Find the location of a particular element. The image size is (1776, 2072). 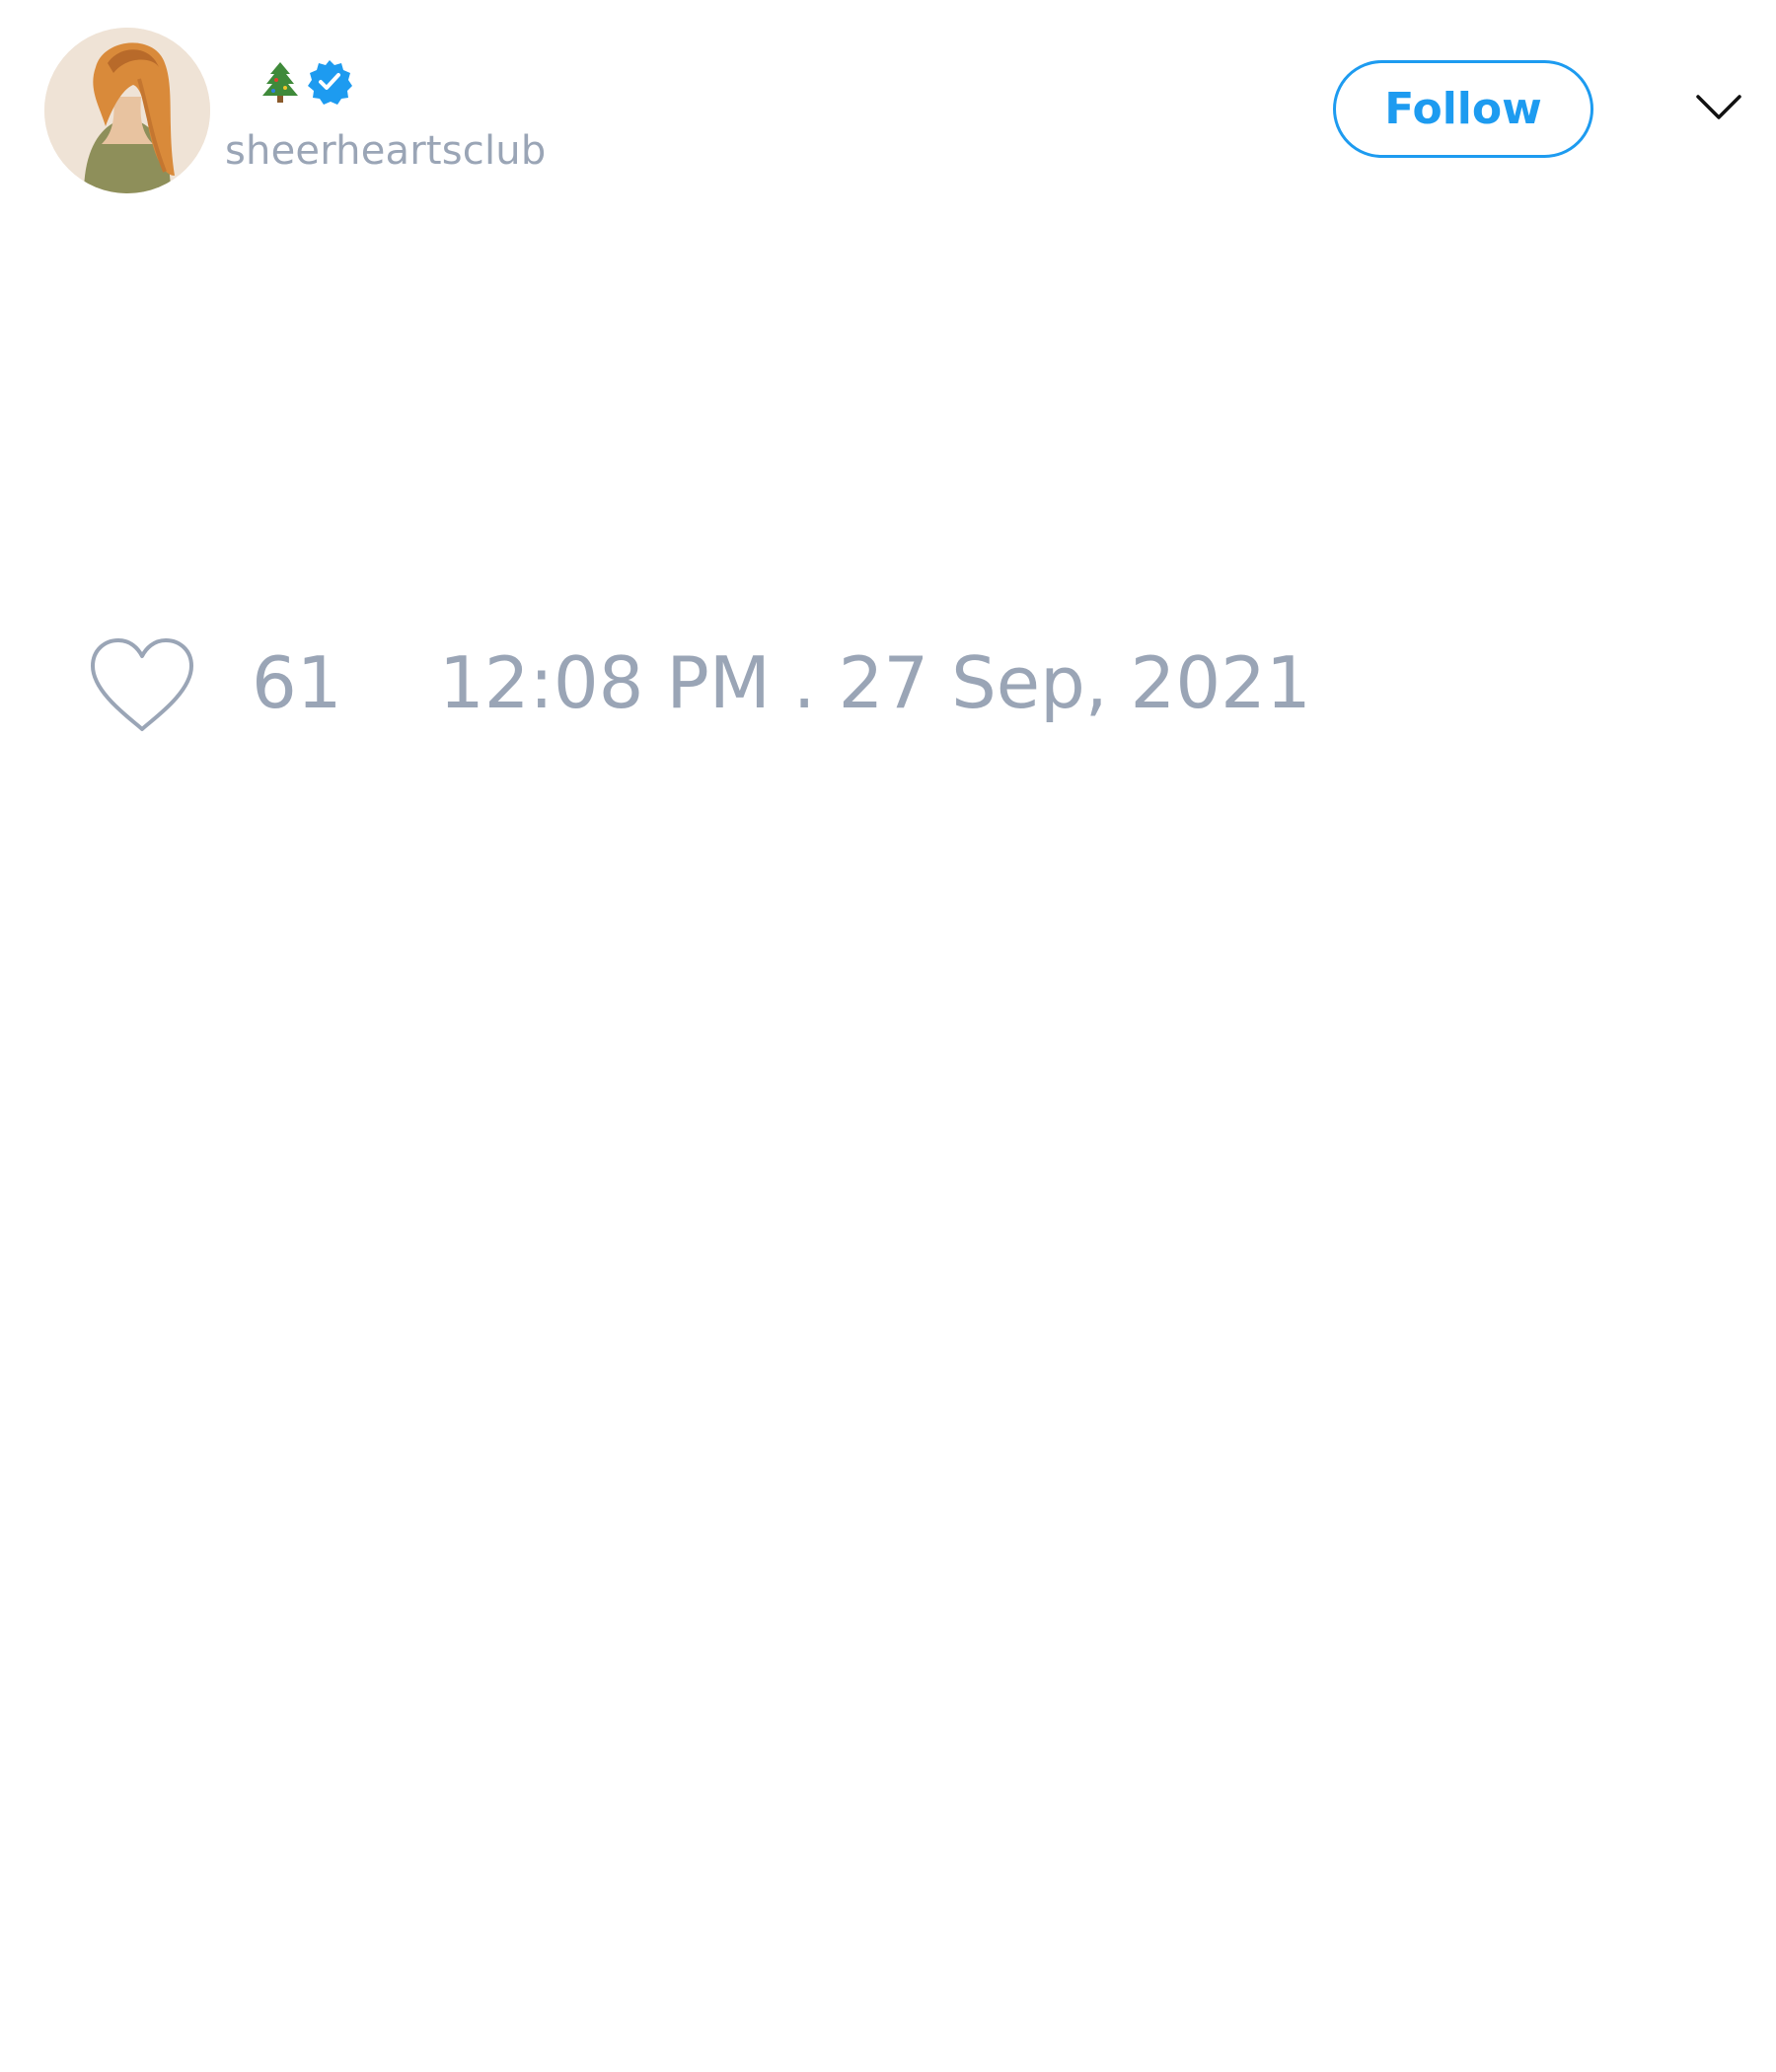

display-name-row is located at coordinates (307, 82).